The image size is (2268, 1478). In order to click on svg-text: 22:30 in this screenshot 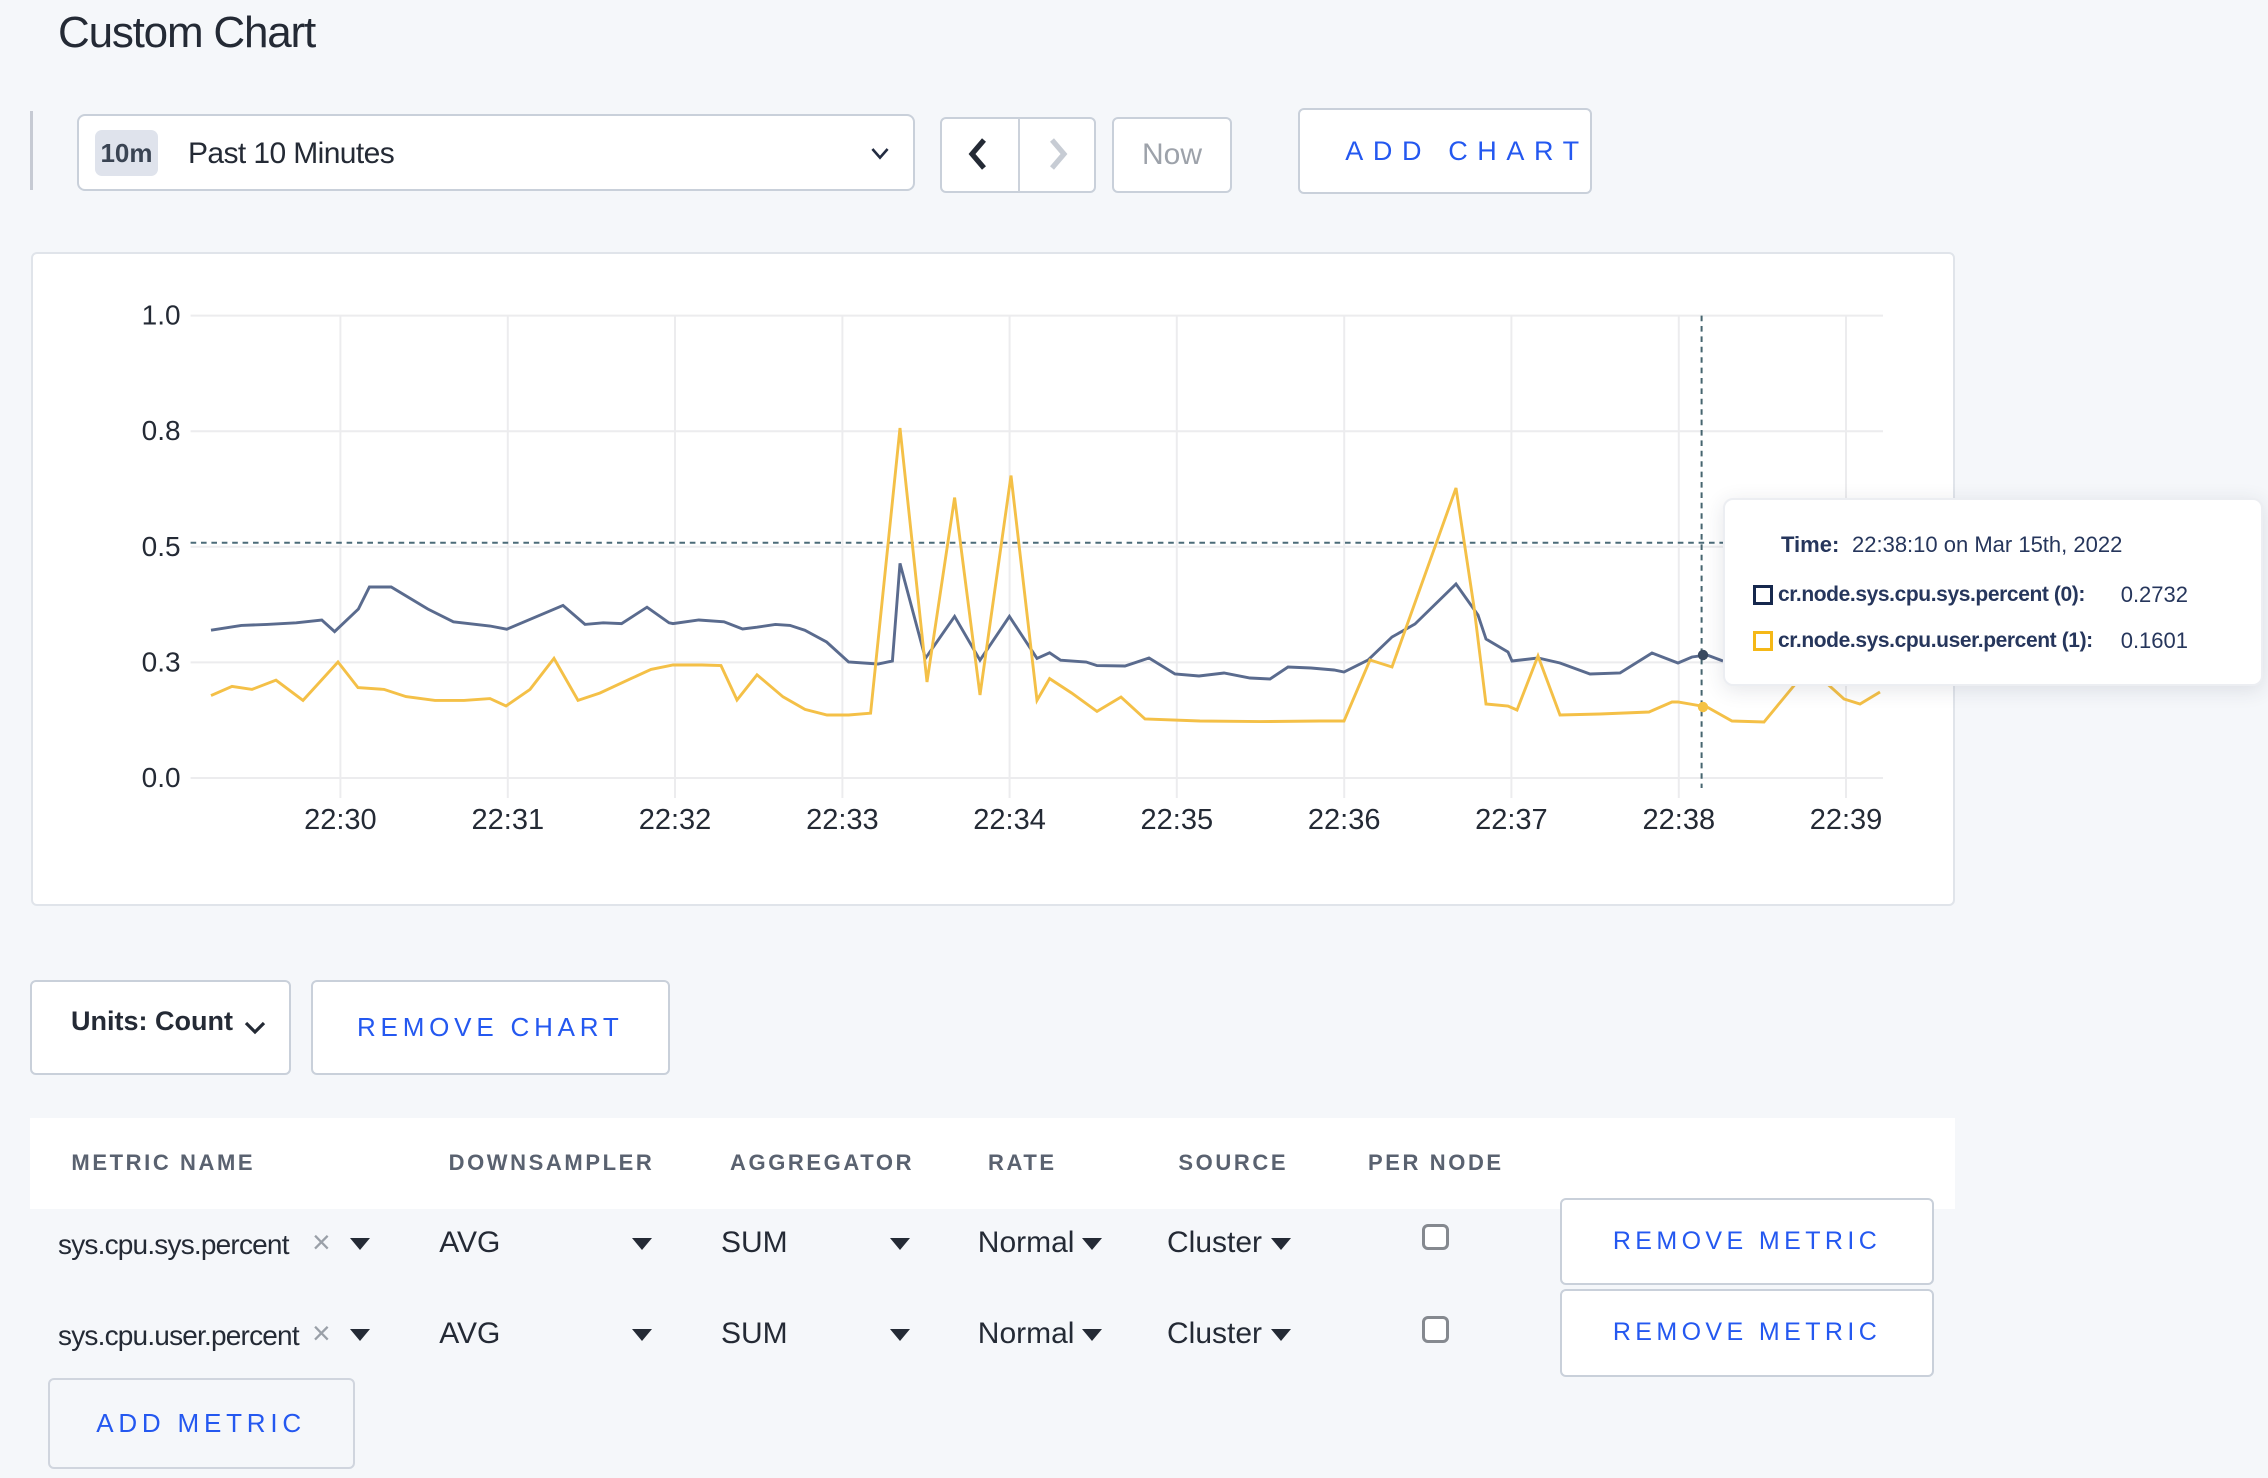, I will do `click(340, 820)`.